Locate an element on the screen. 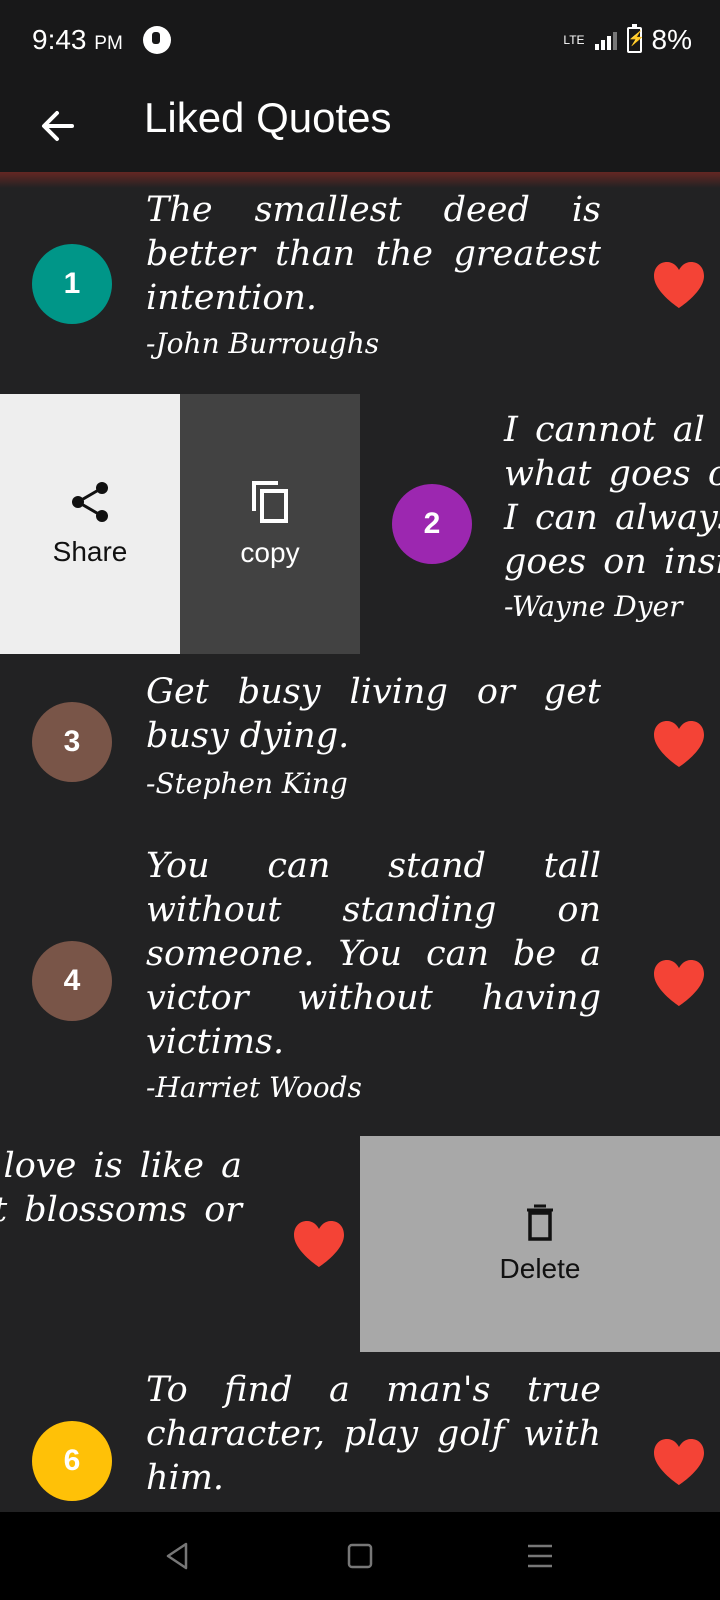  app-bar: Liked Quotes is located at coordinates (360, 126).